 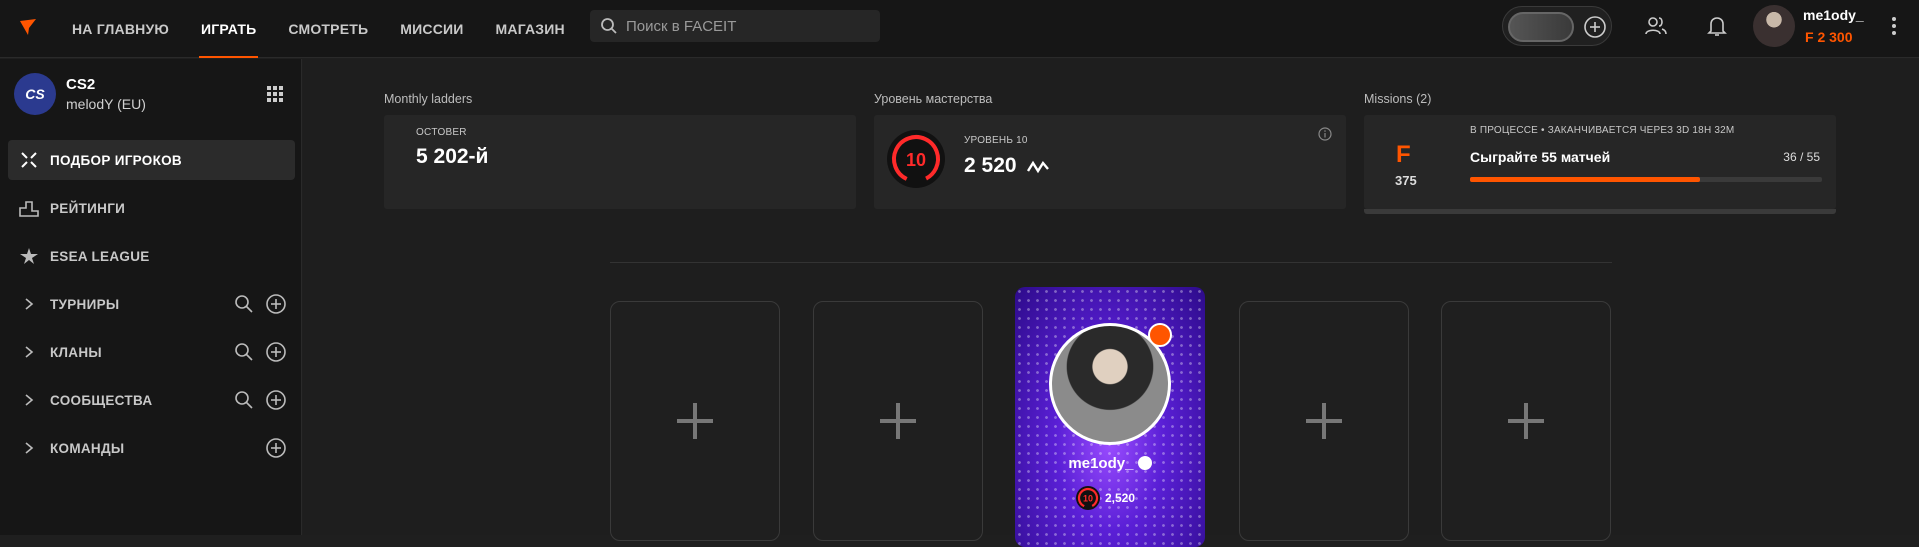 What do you see at coordinates (1717, 26) in the screenshot?
I see `bell-icon` at bounding box center [1717, 26].